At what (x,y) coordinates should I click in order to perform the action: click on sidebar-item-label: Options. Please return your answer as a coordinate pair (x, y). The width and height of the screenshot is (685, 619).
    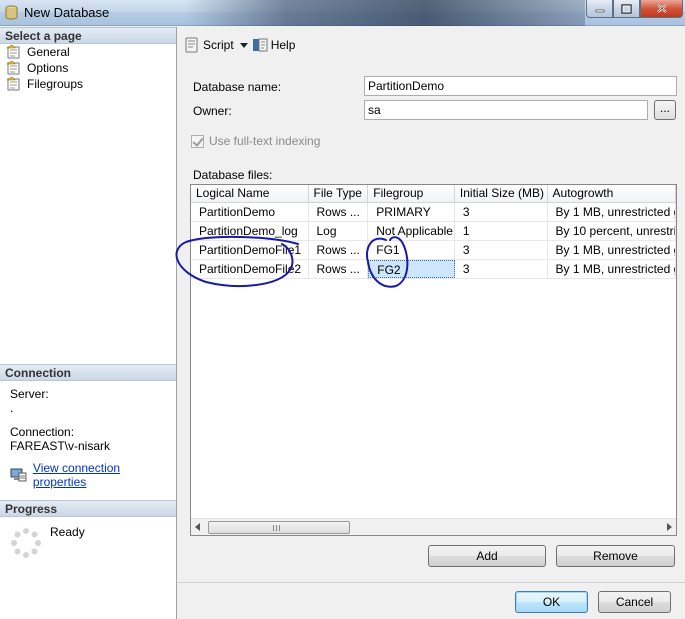
    Looking at the image, I should click on (48, 68).